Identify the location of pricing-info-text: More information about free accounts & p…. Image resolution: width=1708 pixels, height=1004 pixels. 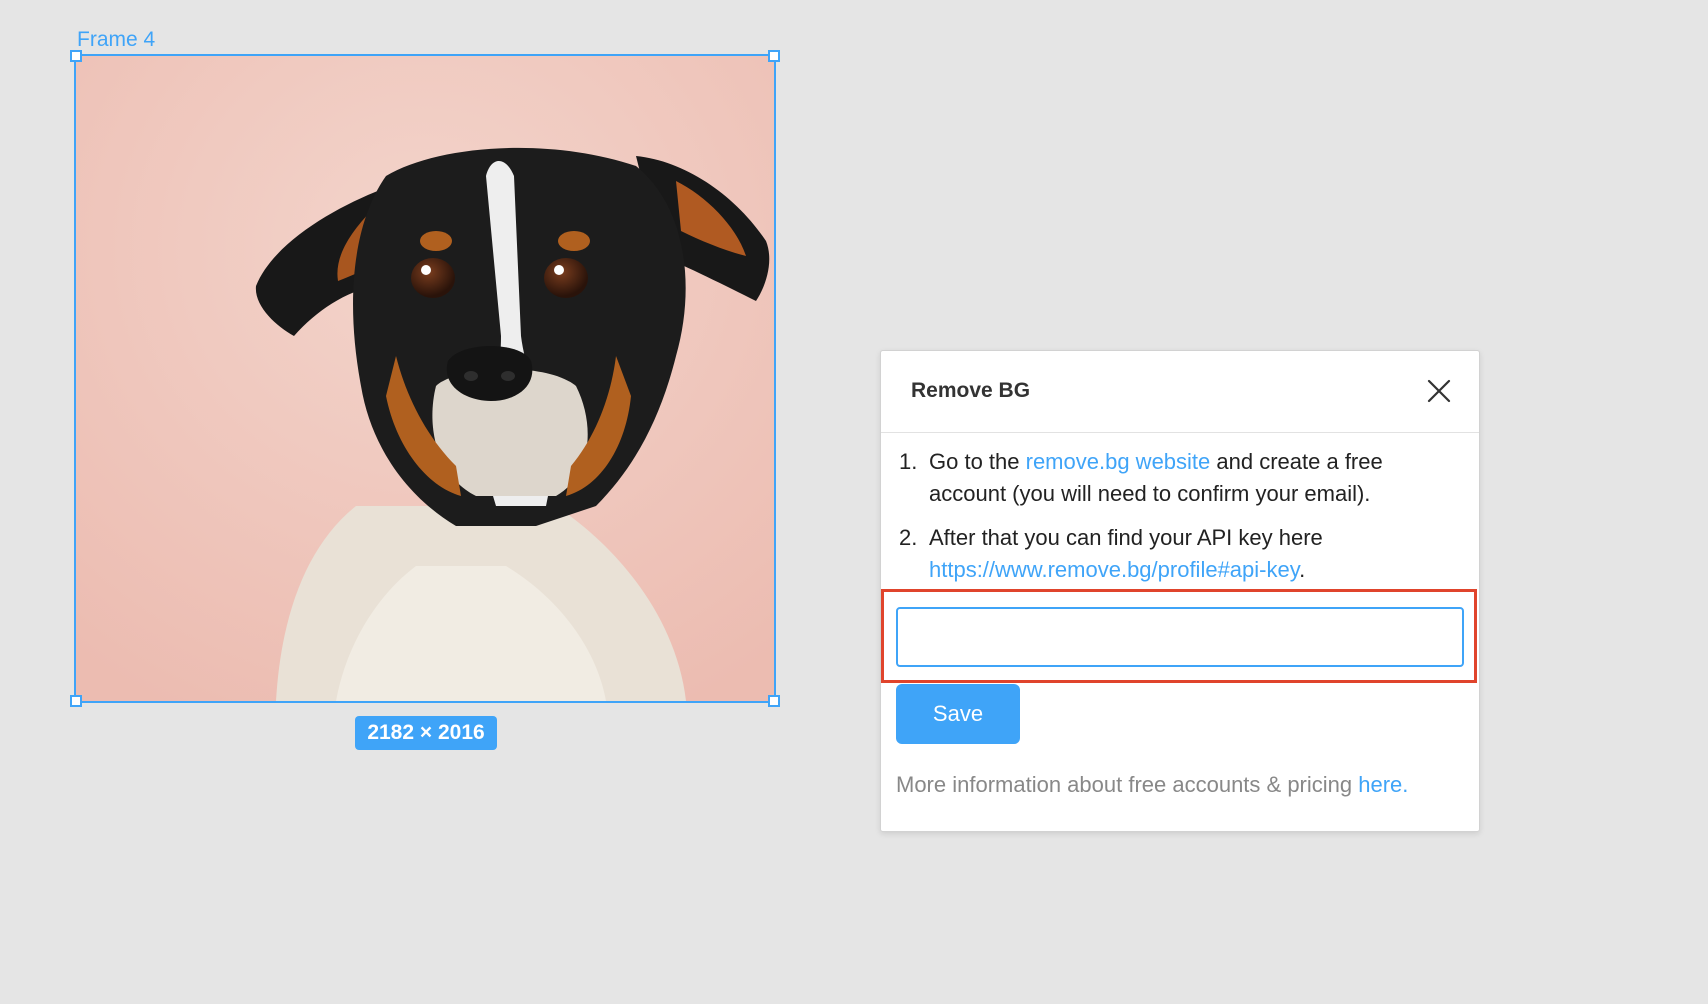
(1127, 784).